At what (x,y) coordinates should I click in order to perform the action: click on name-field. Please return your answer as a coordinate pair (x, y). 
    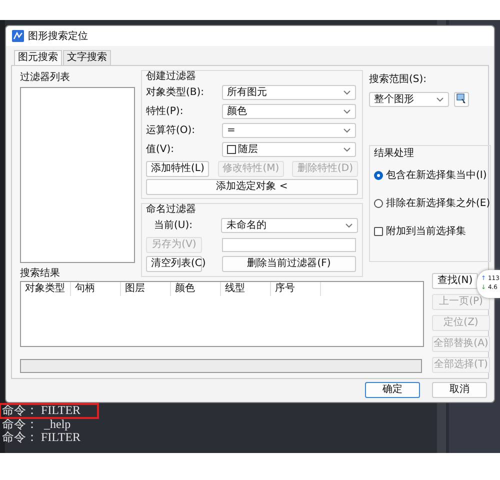
    Looking at the image, I should click on (289, 245).